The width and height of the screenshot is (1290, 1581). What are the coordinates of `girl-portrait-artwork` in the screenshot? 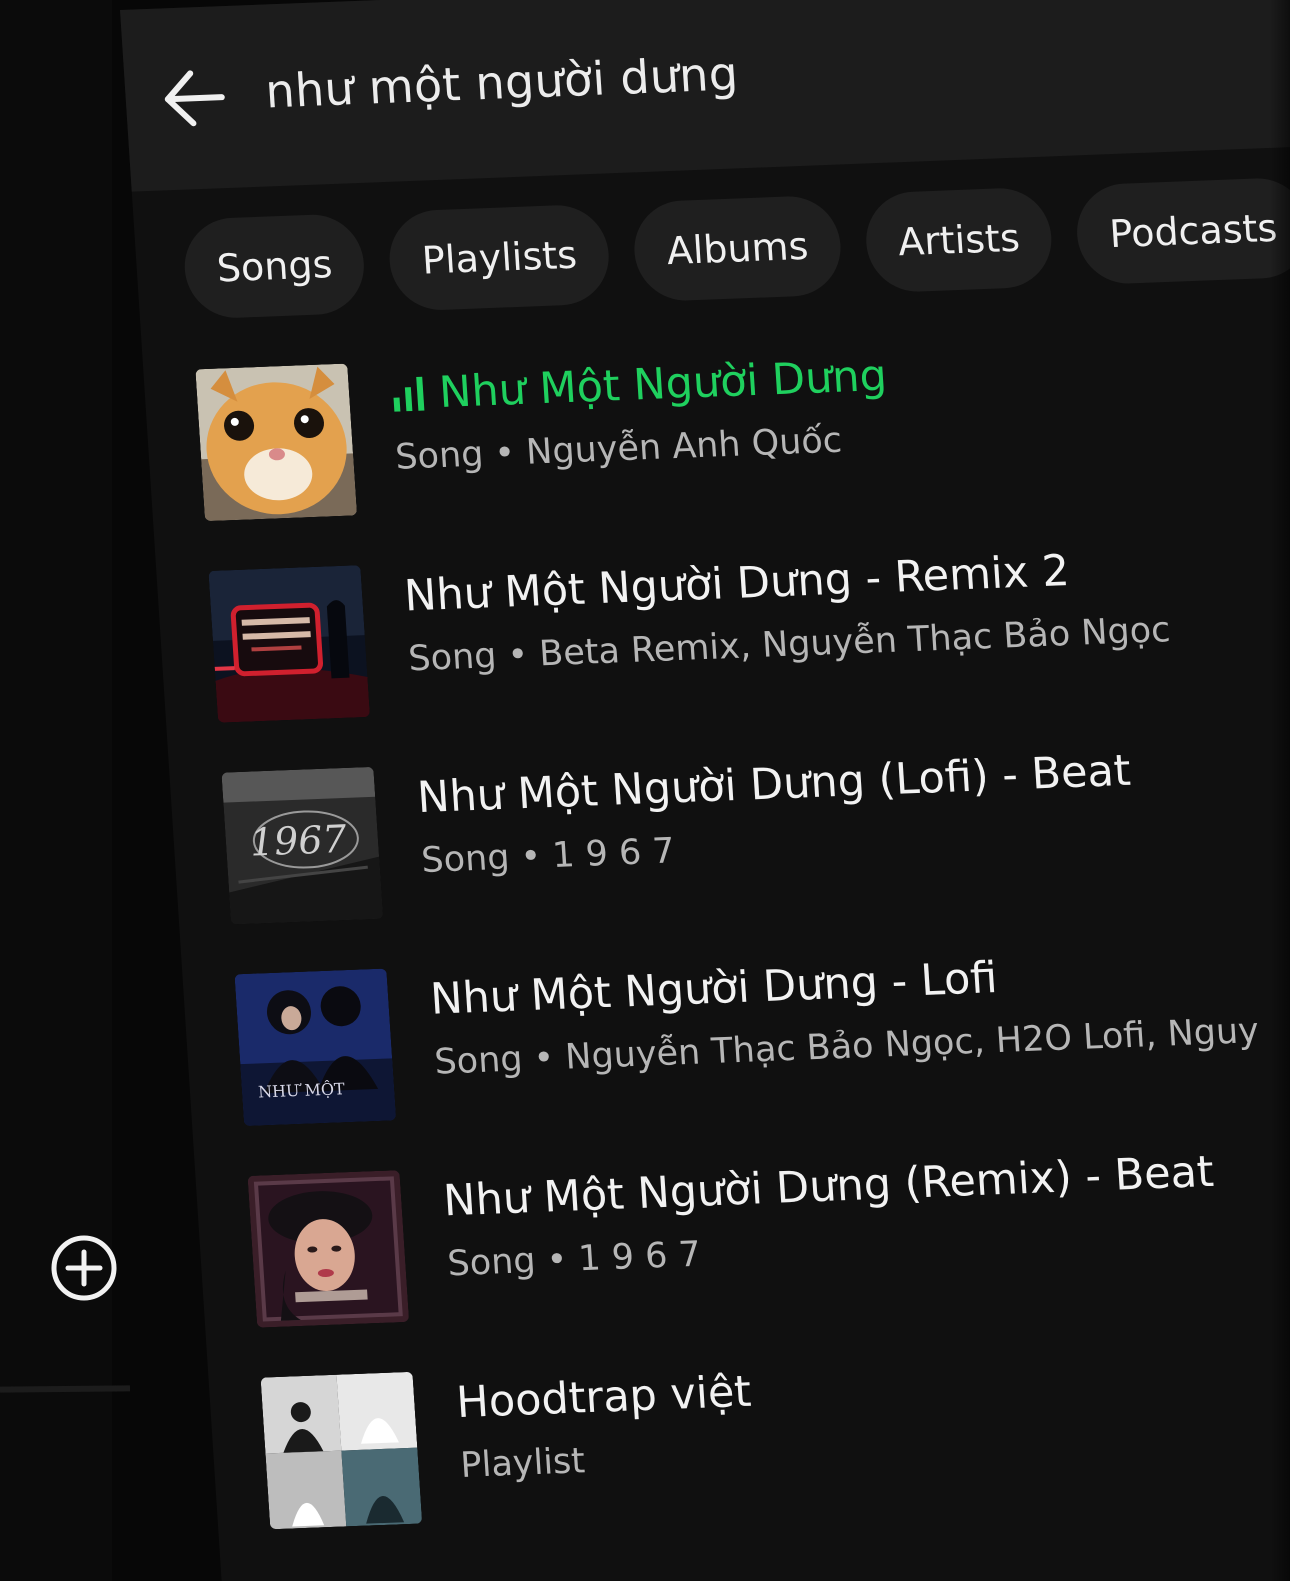 It's located at (328, 1249).